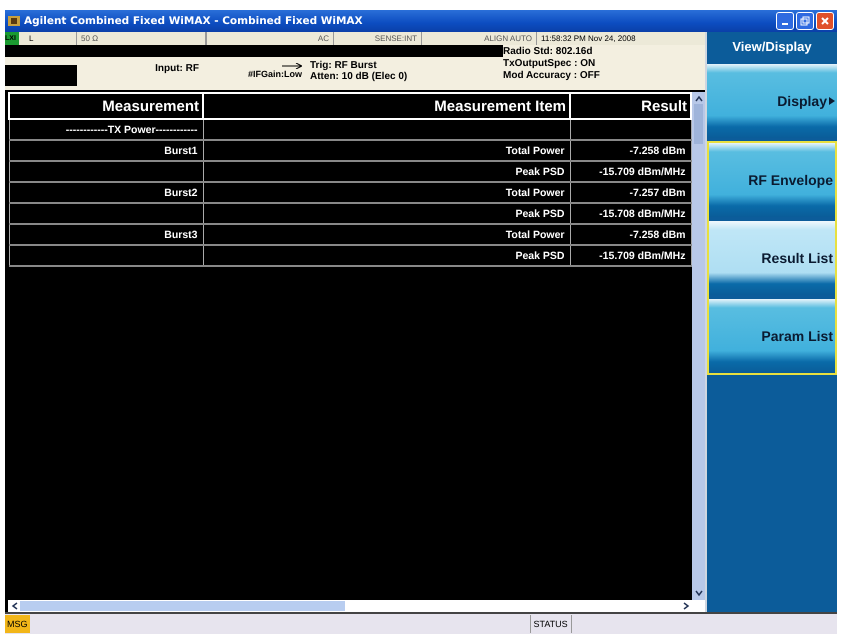 This screenshot has width=841, height=634. Describe the element at coordinates (551, 624) in the screenshot. I see `status-label: STATUS` at that location.